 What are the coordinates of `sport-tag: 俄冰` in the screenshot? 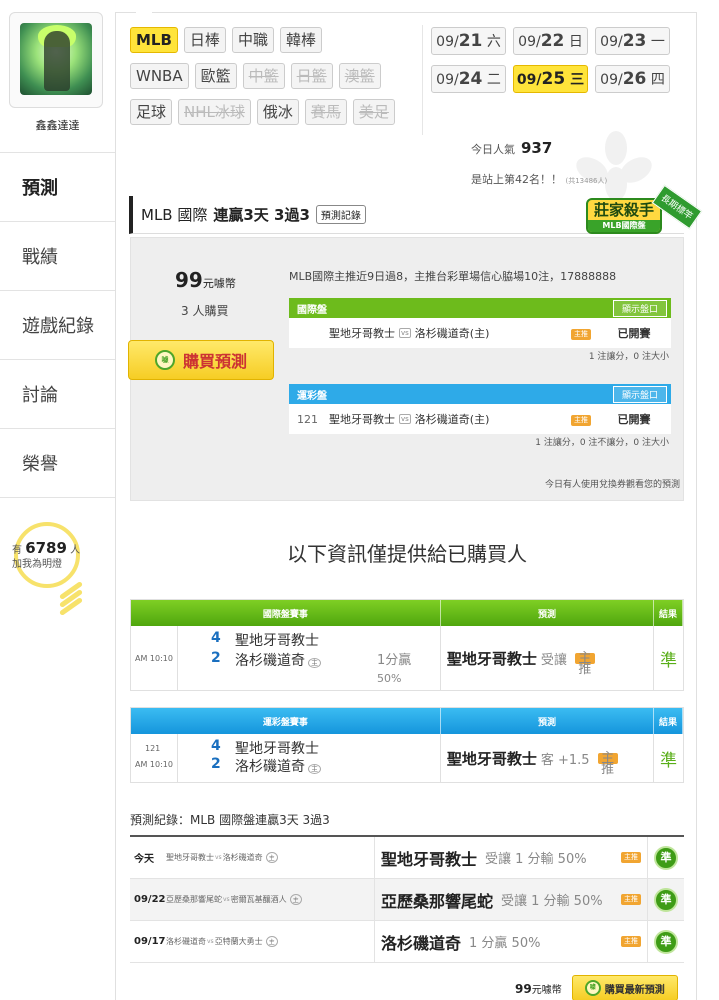 It's located at (277, 112).